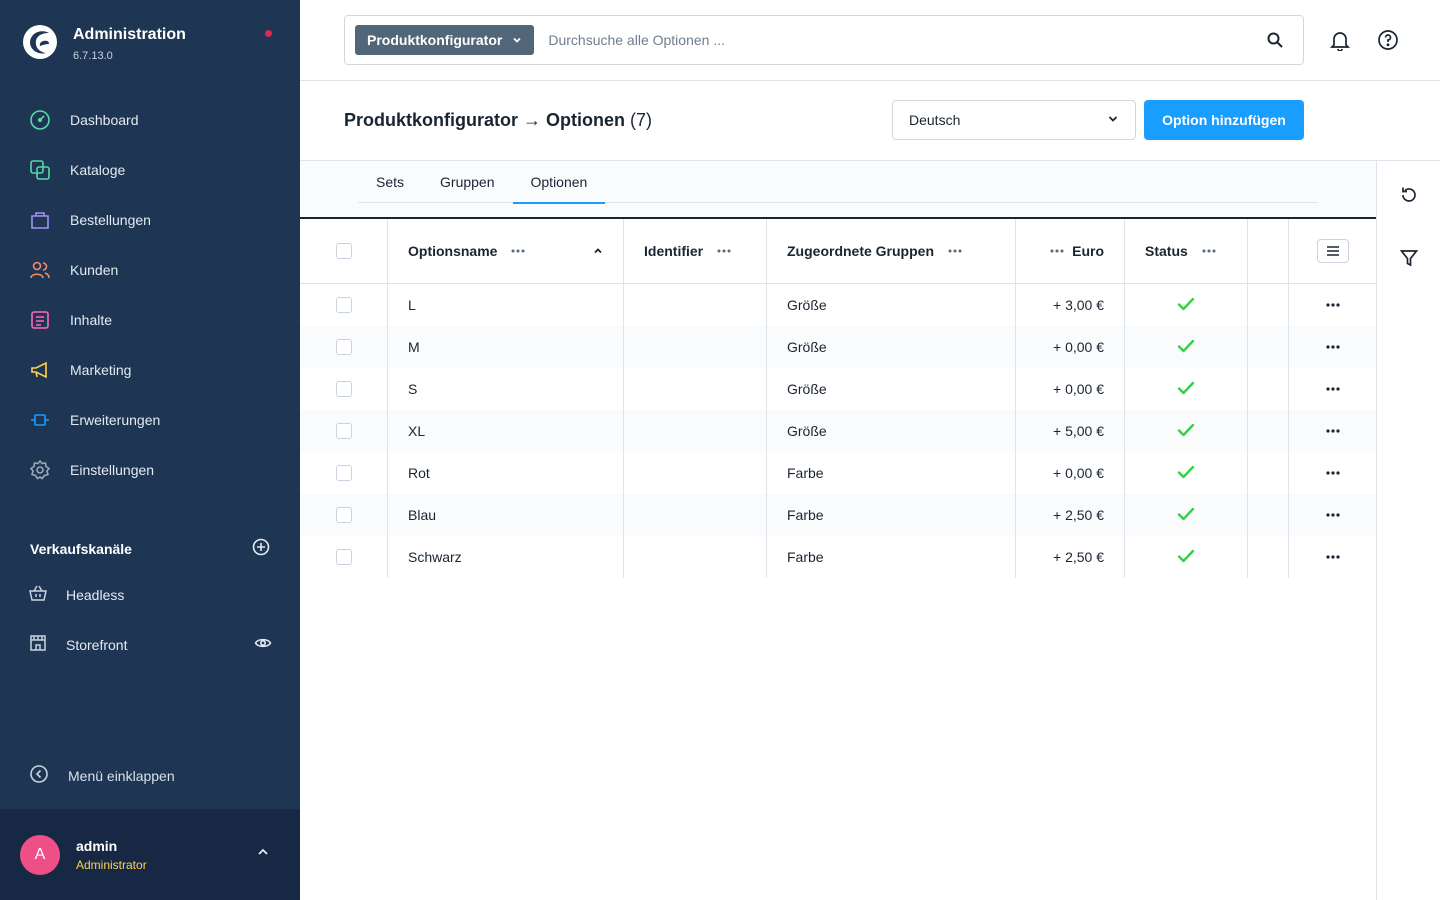  What do you see at coordinates (412, 305) in the screenshot?
I see `option-name: L` at bounding box center [412, 305].